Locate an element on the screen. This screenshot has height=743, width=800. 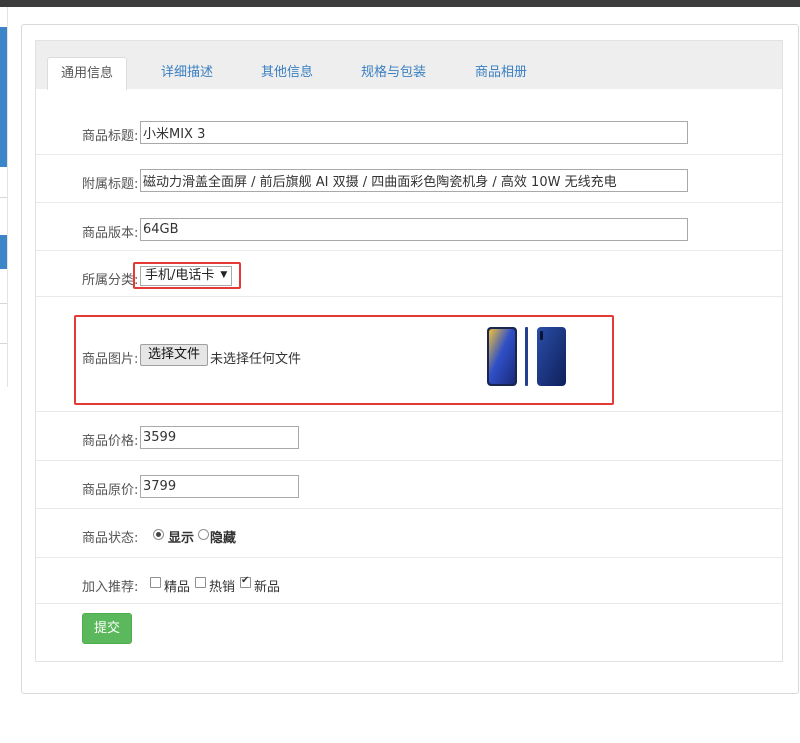
price-label: 商品价格: is located at coordinates (110, 441).